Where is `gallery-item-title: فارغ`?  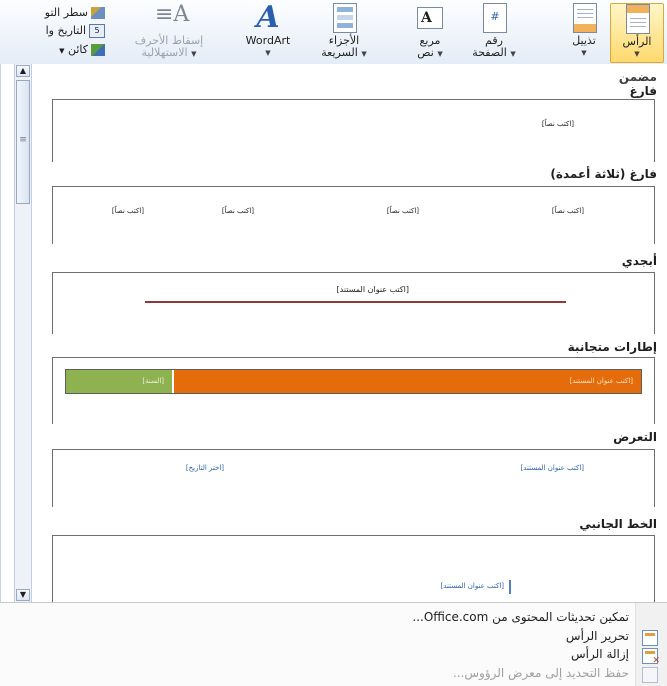 gallery-item-title: فارغ is located at coordinates (643, 91).